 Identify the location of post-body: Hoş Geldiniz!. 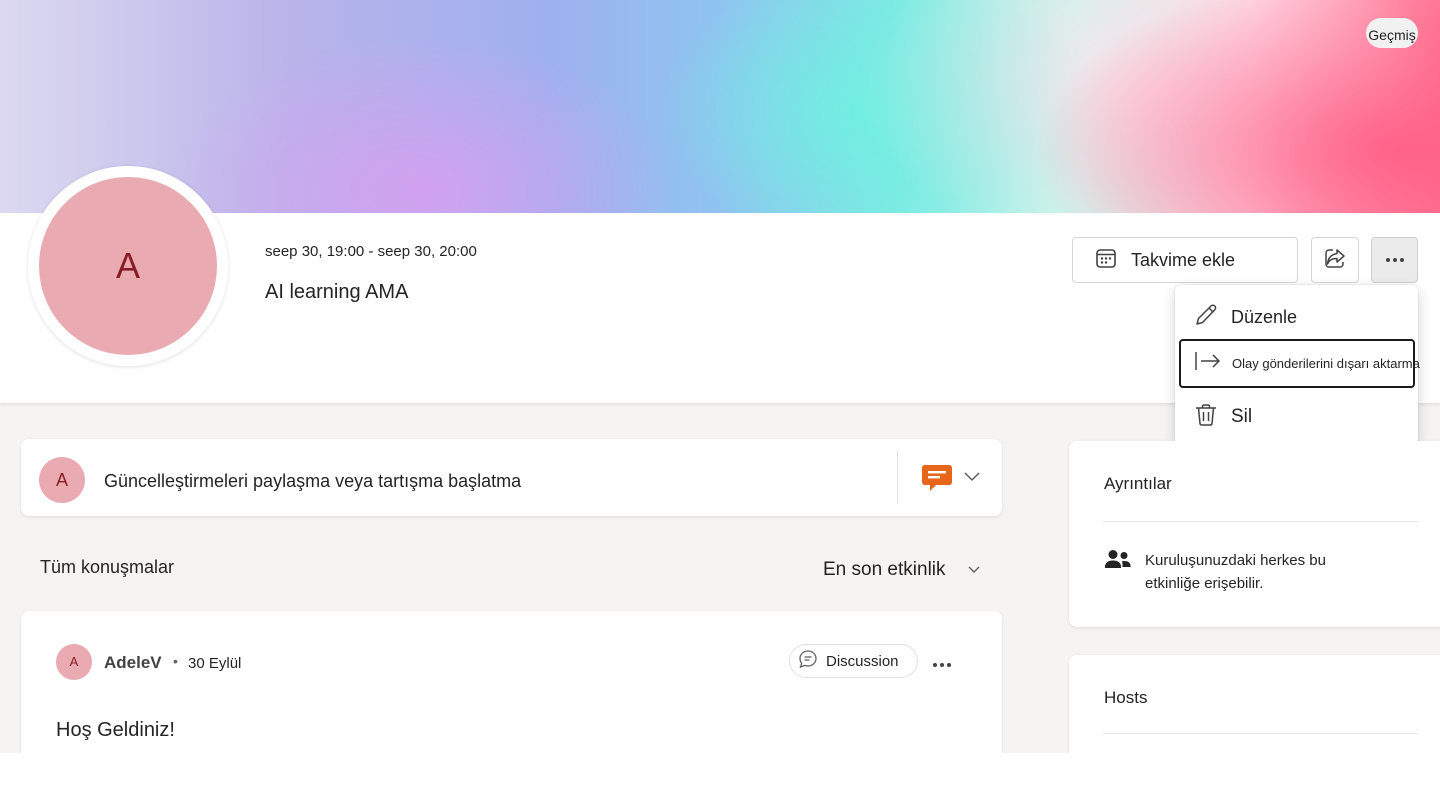
(115, 730).